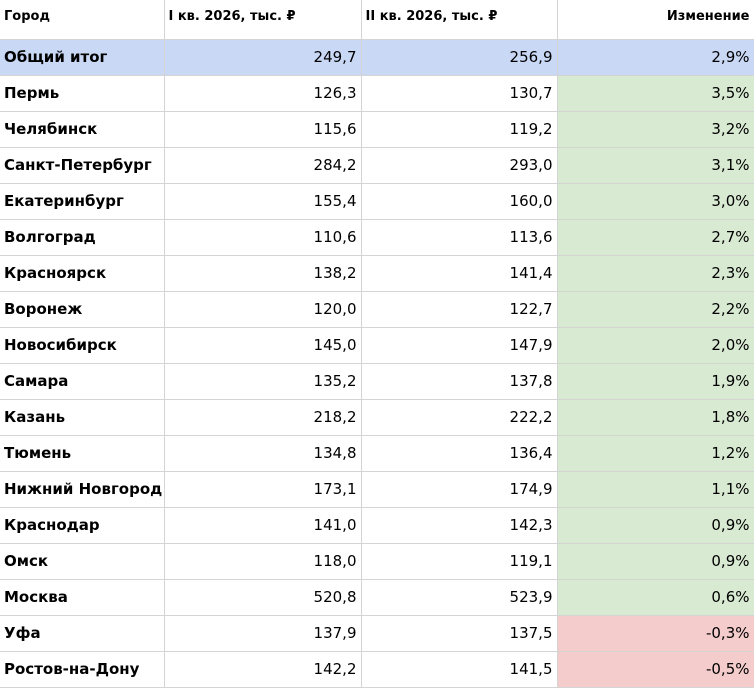 The width and height of the screenshot is (754, 695). Describe the element at coordinates (655, 20) in the screenshot. I see `header-change: Изменение` at that location.